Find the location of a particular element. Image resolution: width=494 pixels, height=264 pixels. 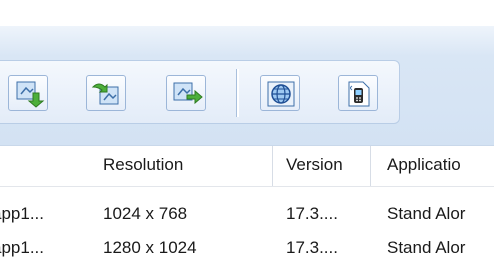

transfer-icon is located at coordinates (188, 93).